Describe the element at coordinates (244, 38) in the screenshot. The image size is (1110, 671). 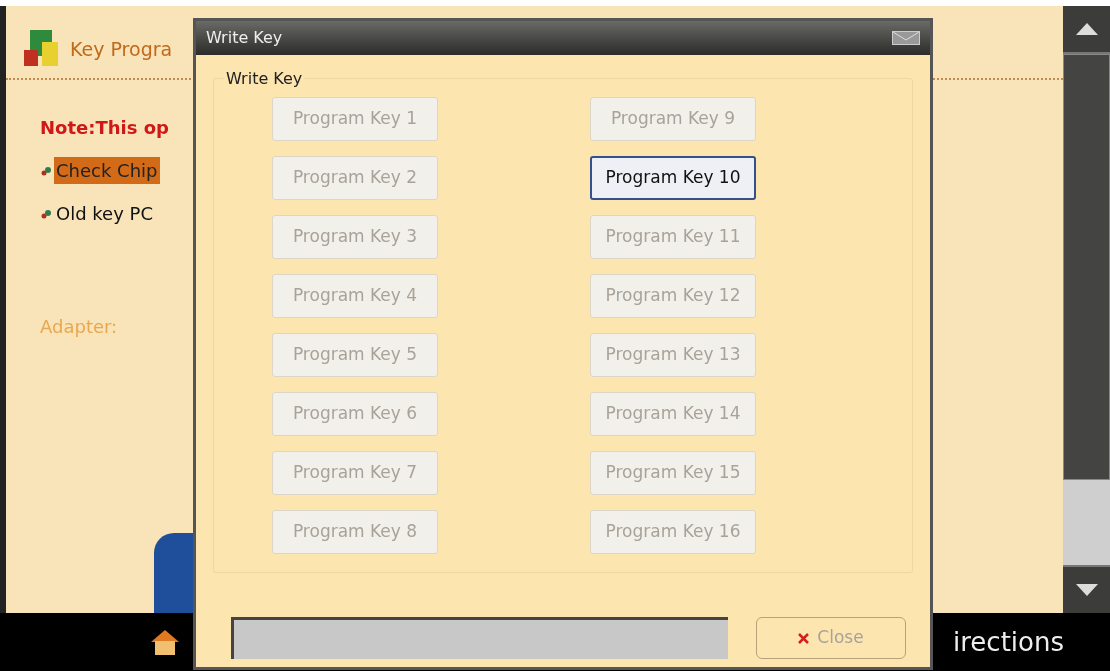
I see `dialog-title: Write Key` at that location.